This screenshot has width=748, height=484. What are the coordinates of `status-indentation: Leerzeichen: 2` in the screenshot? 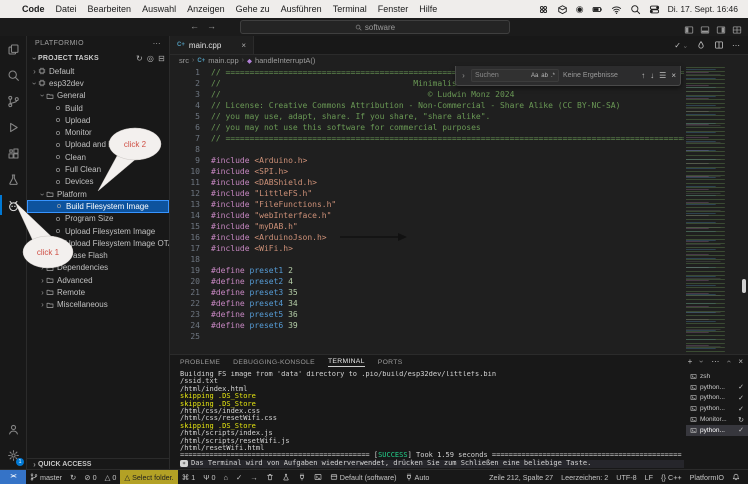 It's located at (584, 477).